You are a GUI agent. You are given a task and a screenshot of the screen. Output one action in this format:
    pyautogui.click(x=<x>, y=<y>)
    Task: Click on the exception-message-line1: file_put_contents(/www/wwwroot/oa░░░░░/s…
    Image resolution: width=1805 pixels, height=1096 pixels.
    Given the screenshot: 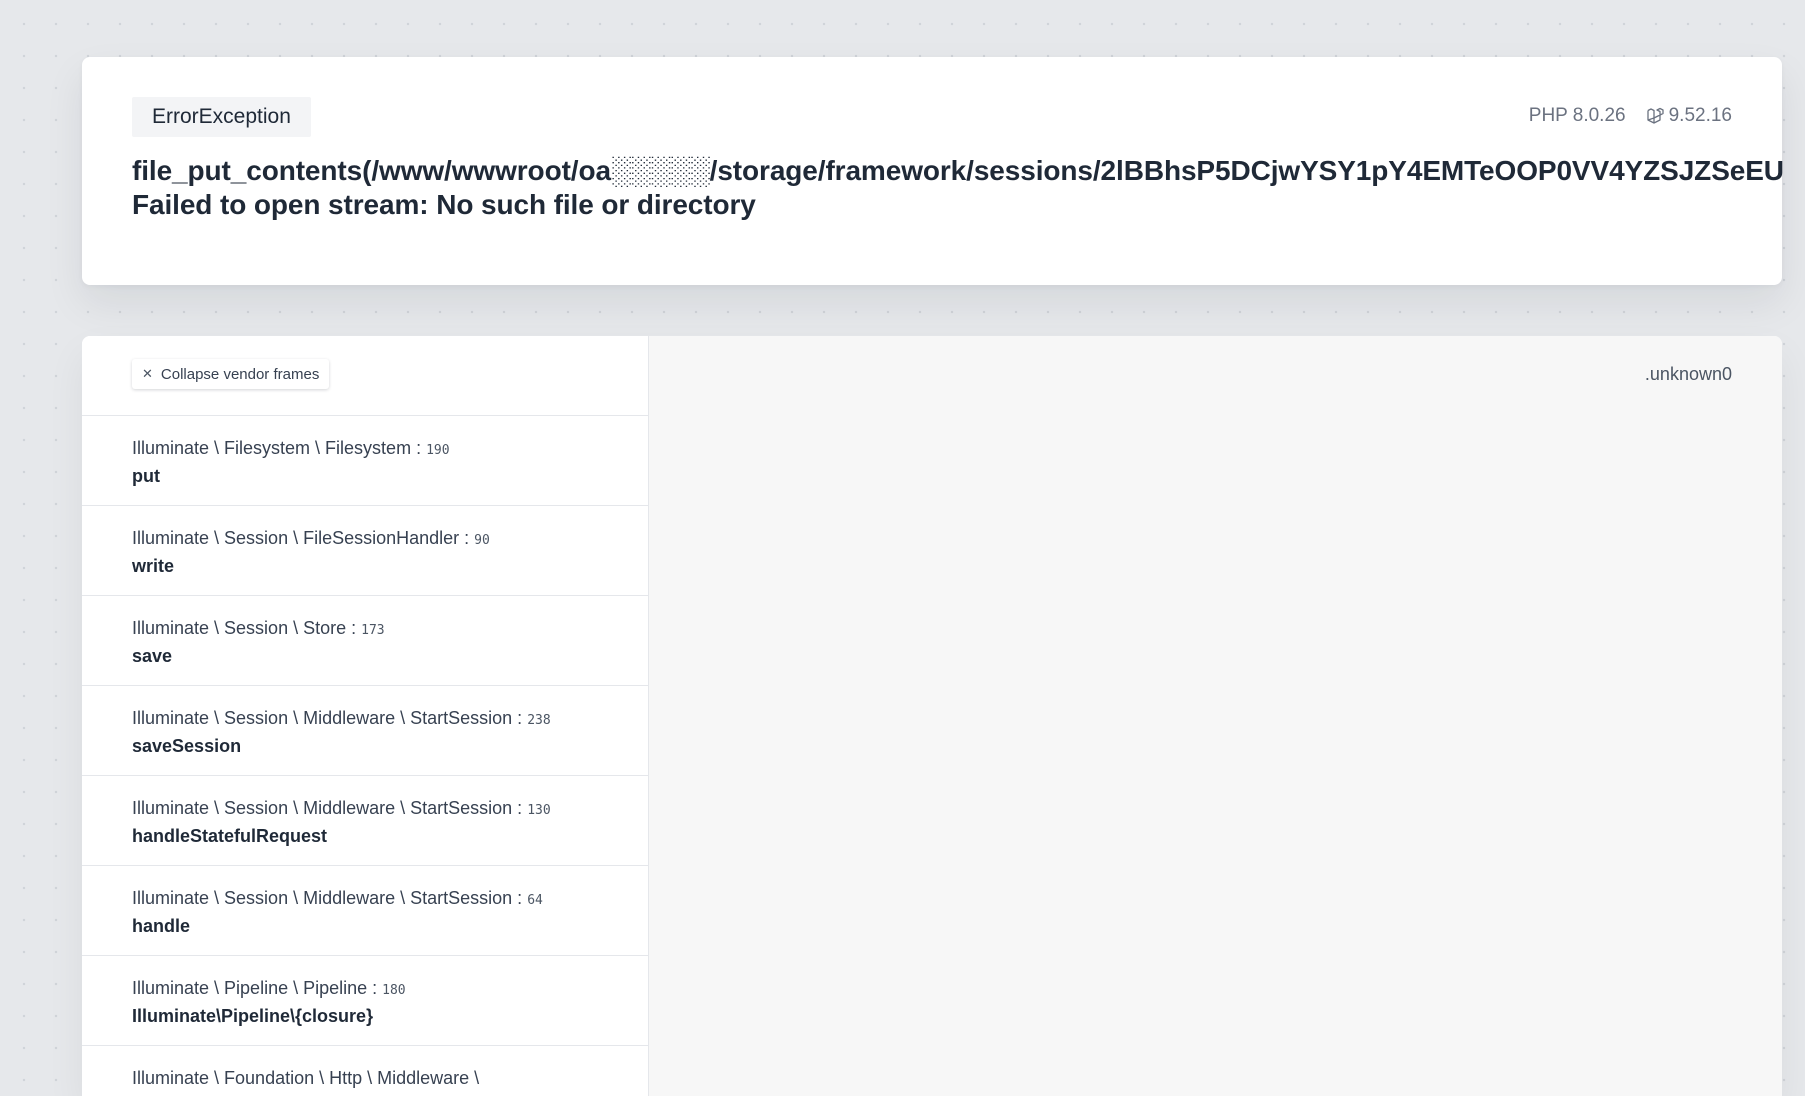 What is the action you would take?
    pyautogui.click(x=958, y=170)
    